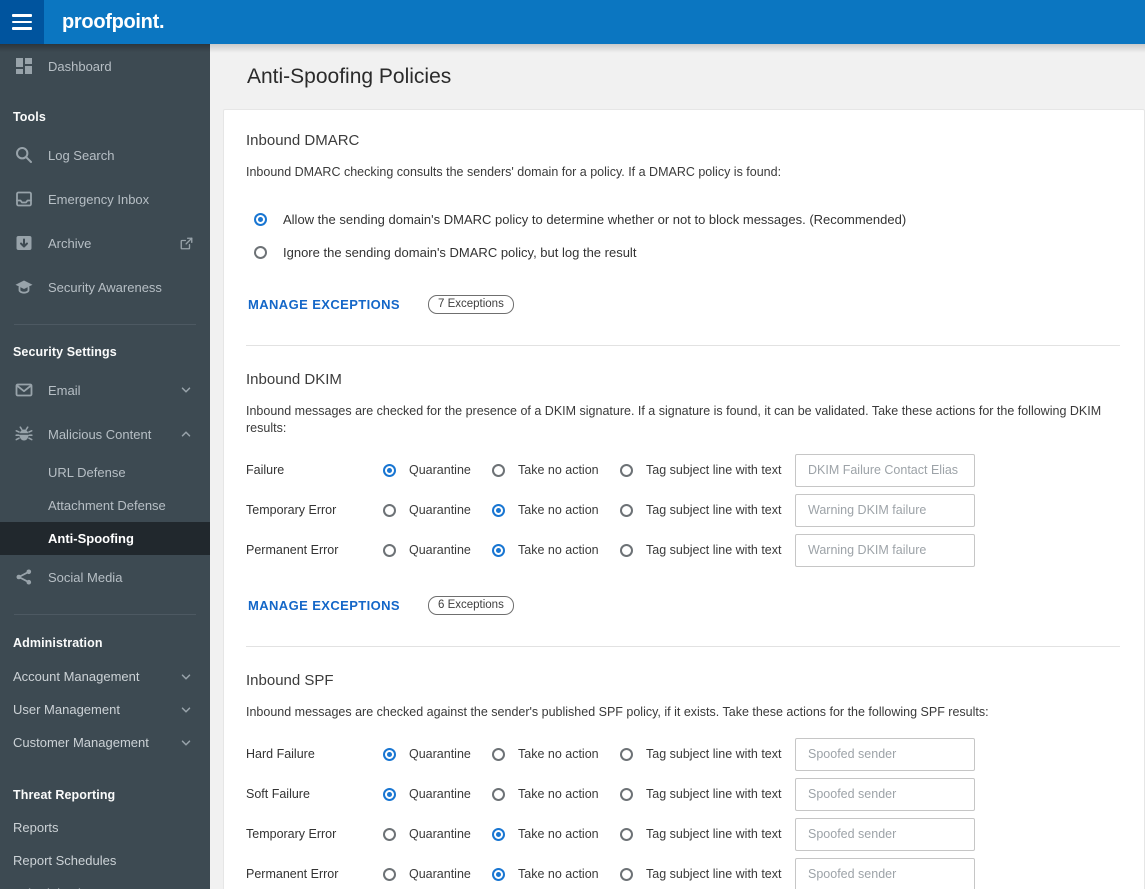 This screenshot has height=889, width=1145. I want to click on search-icon, so click(24, 155).